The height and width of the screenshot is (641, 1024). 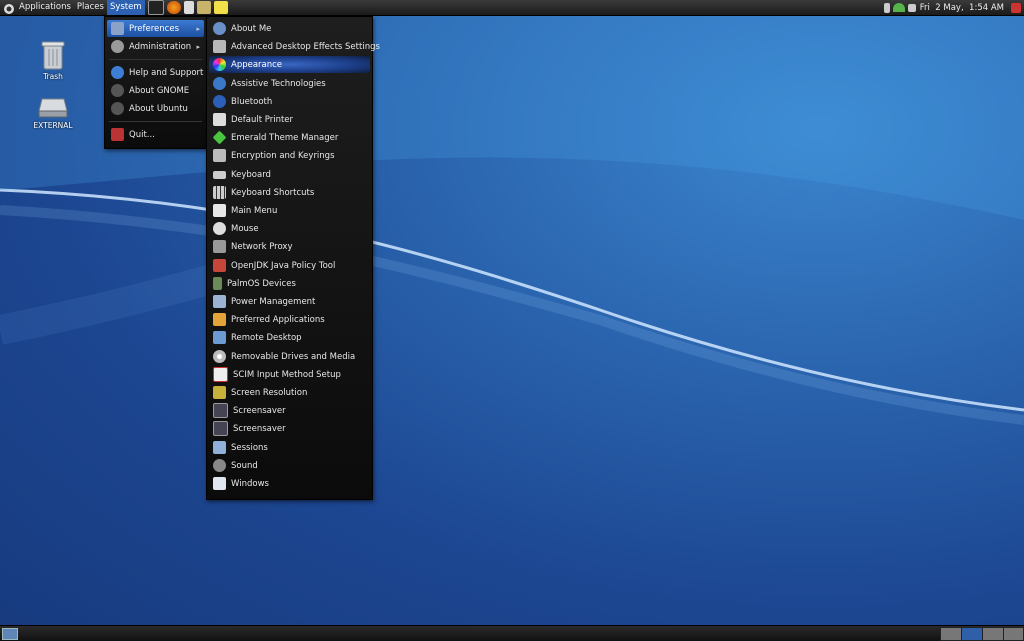 What do you see at coordinates (261, 283) in the screenshot?
I see `menu-item-label: PalmOS Devices` at bounding box center [261, 283].